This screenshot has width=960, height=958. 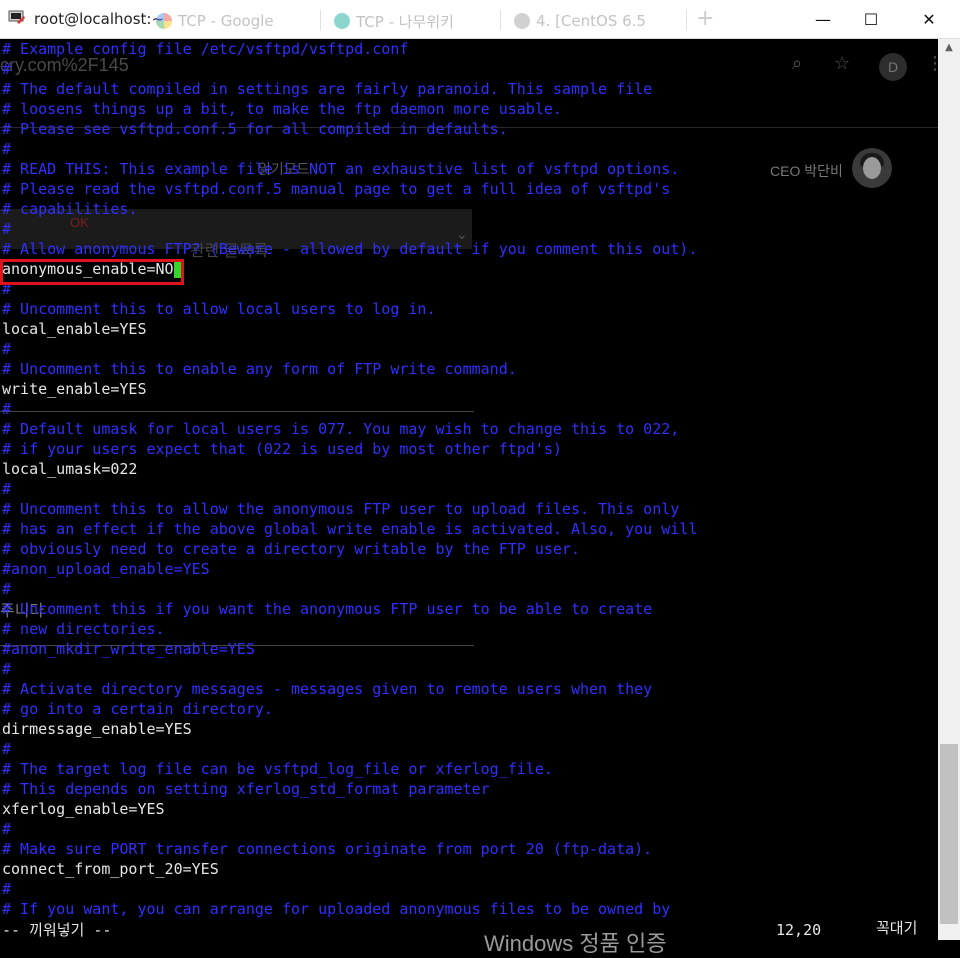 I want to click on tab-label: TCP - Google, so click(x=226, y=21).